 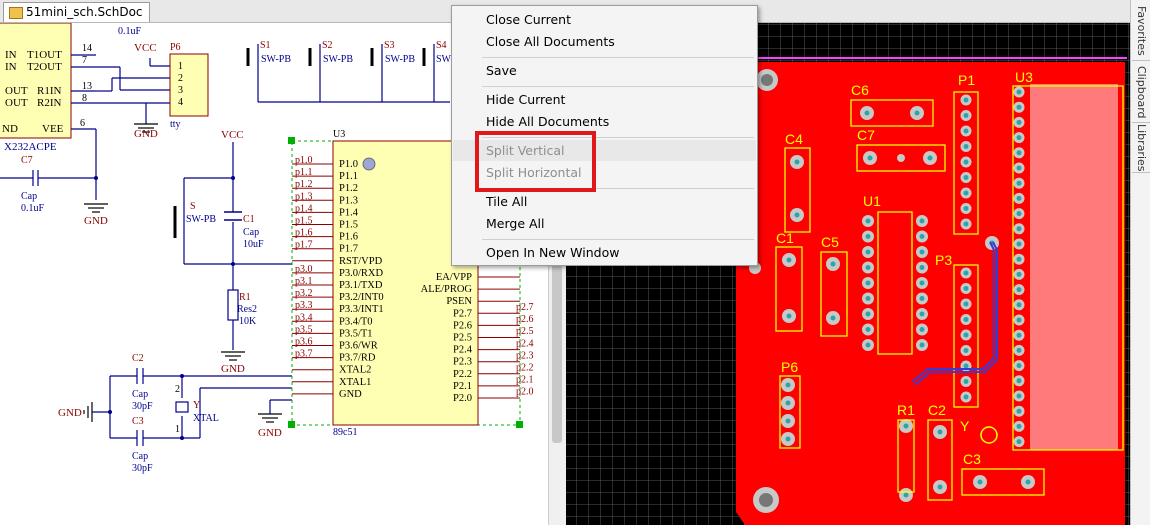 What do you see at coordinates (794, 139) in the screenshot?
I see `pcb-label: C4` at bounding box center [794, 139].